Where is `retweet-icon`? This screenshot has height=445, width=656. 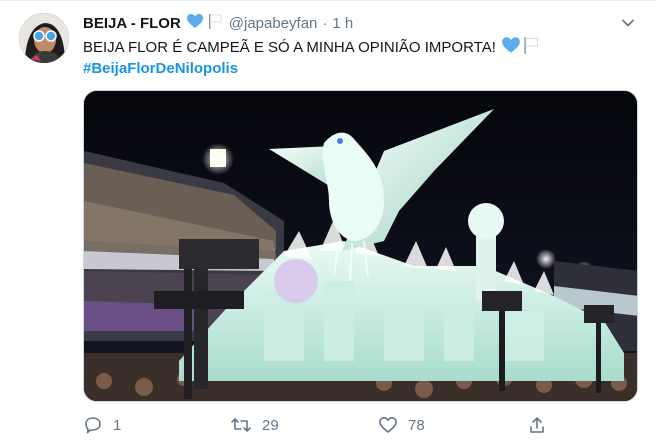
retweet-icon is located at coordinates (241, 425).